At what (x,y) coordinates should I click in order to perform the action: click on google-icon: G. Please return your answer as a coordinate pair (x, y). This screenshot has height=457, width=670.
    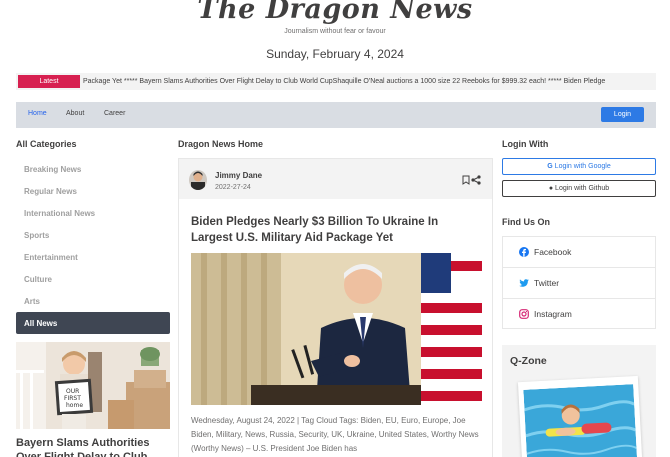
    Looking at the image, I should click on (550, 166).